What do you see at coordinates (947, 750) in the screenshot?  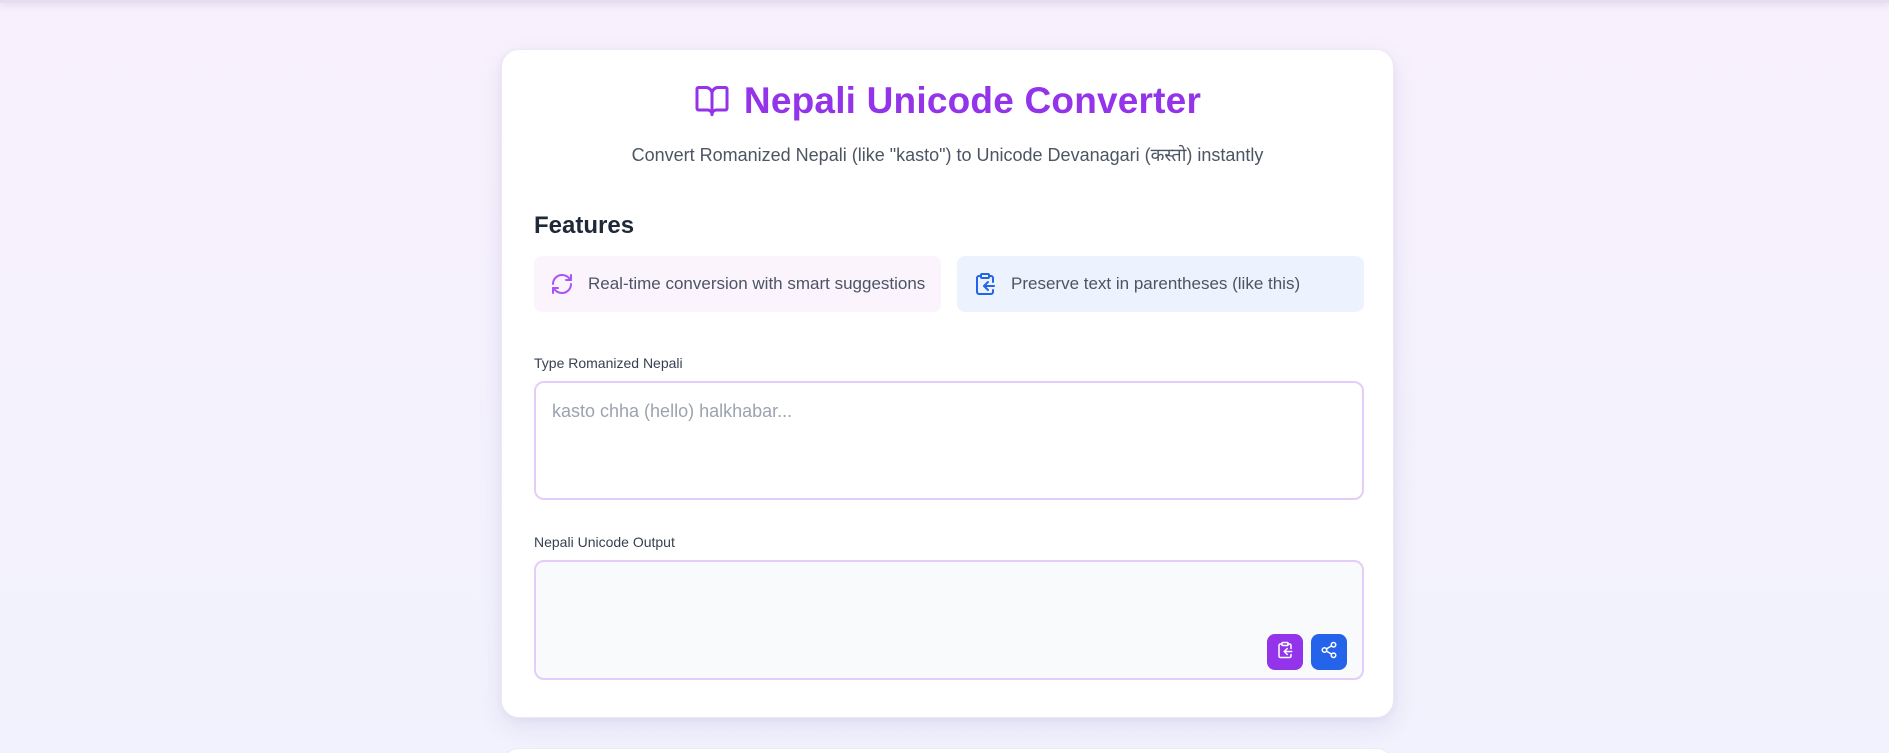 I see `next-card-edge` at bounding box center [947, 750].